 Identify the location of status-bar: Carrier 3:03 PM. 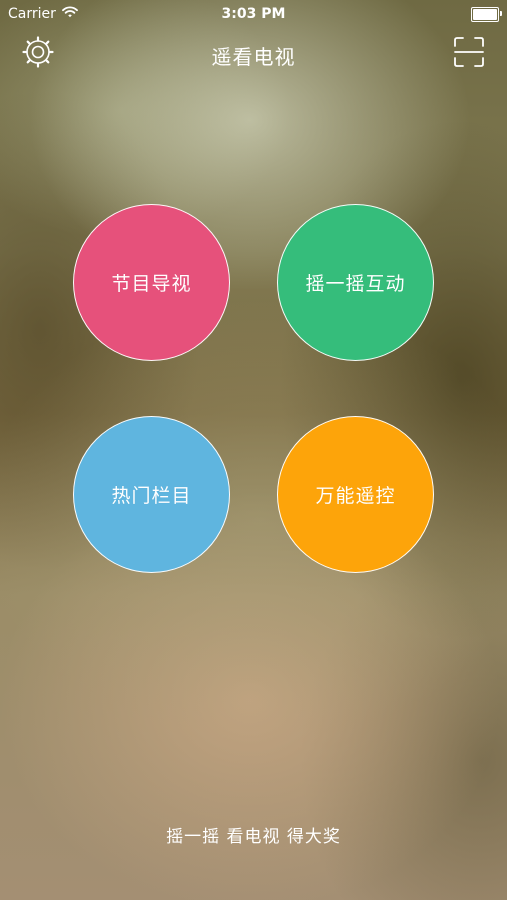
(253, 14).